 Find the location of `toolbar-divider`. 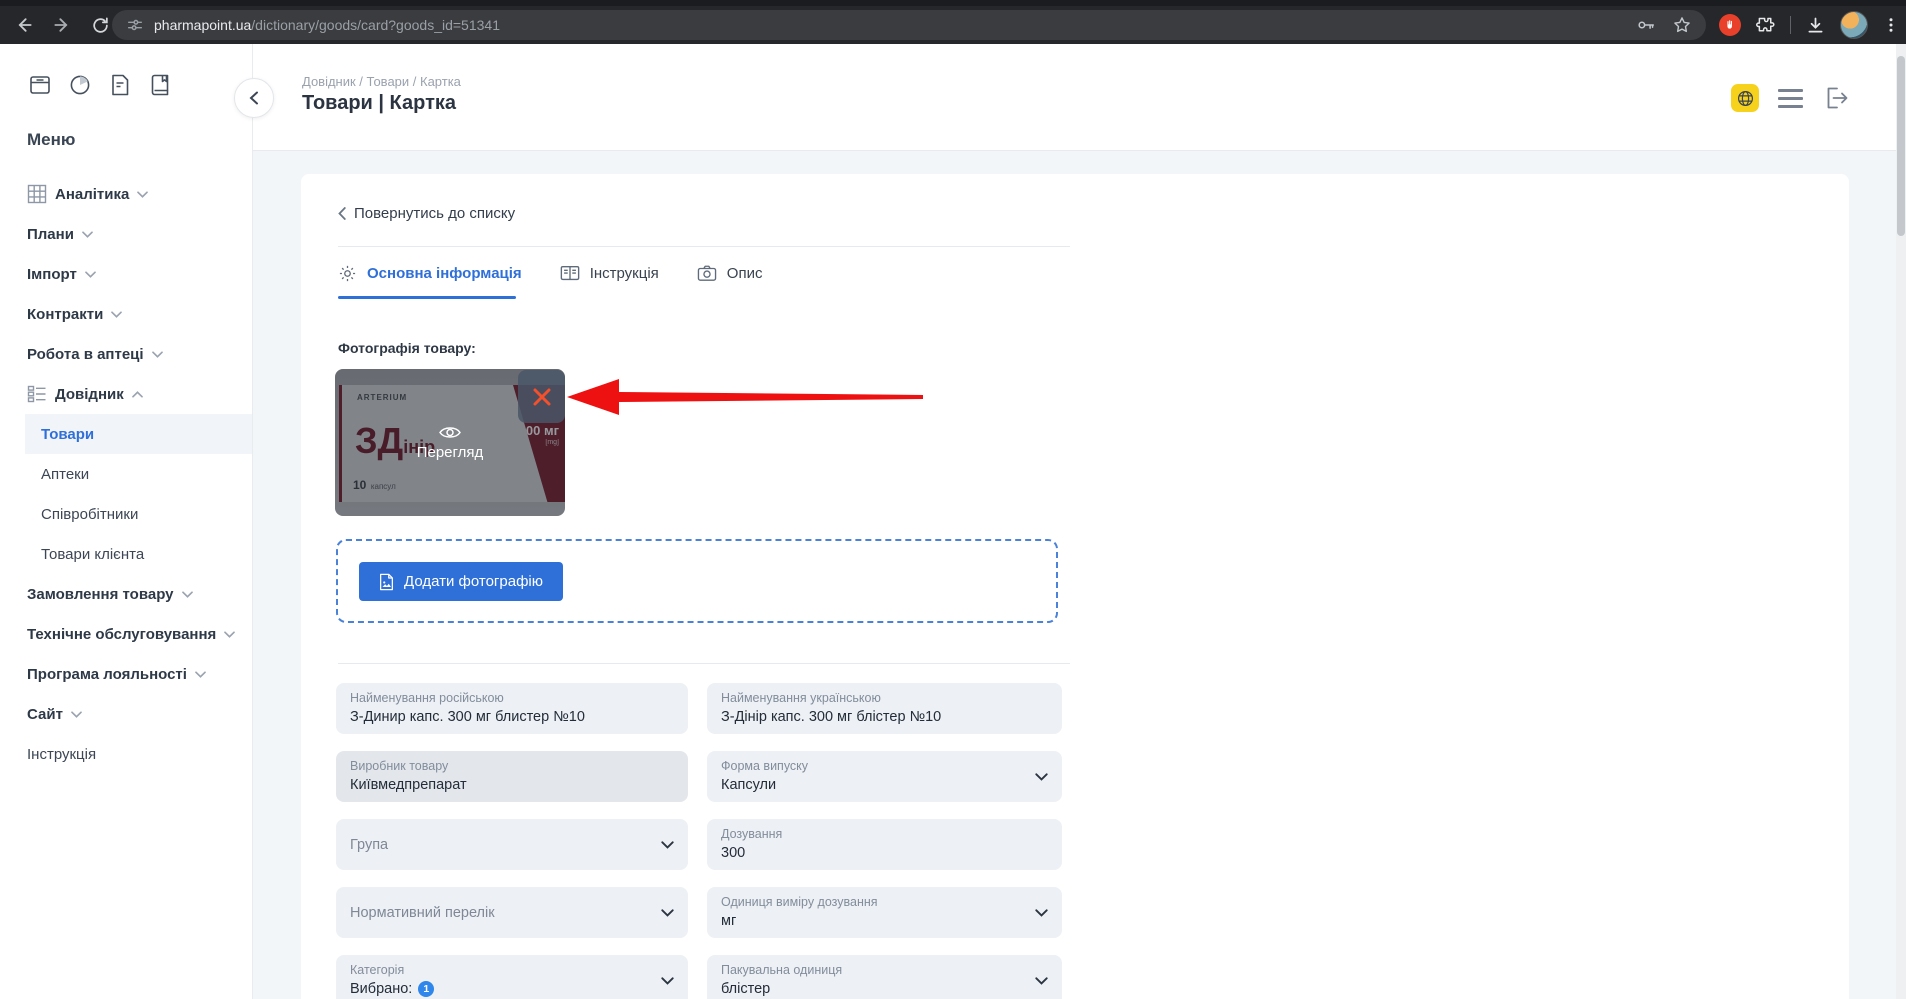

toolbar-divider is located at coordinates (1790, 25).